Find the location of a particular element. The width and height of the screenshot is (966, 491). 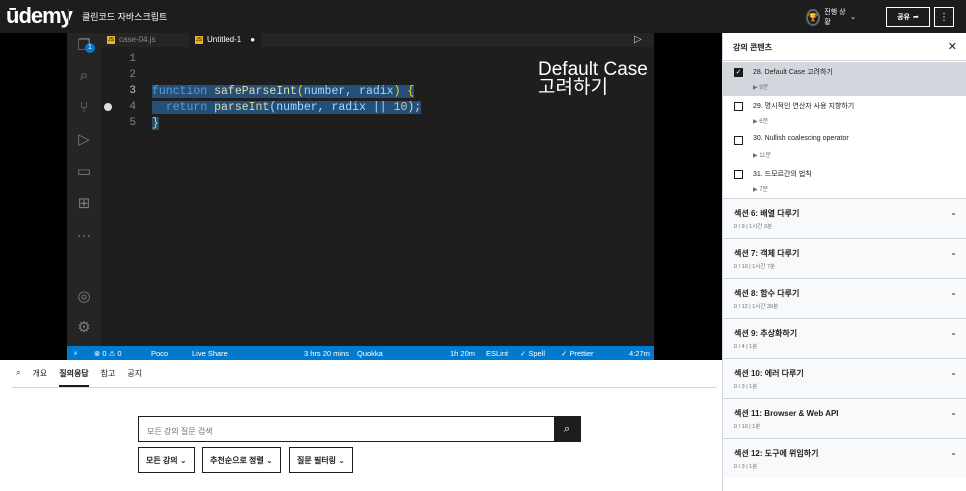

session-time-status: 1h 20m is located at coordinates (462, 353).